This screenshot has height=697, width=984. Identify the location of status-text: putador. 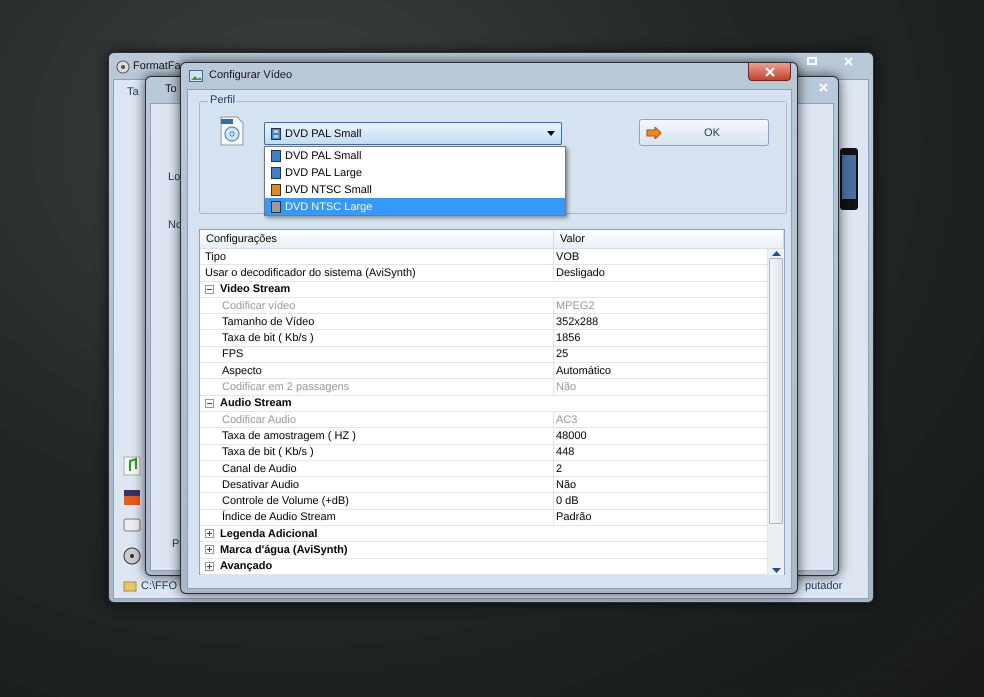
(823, 586).